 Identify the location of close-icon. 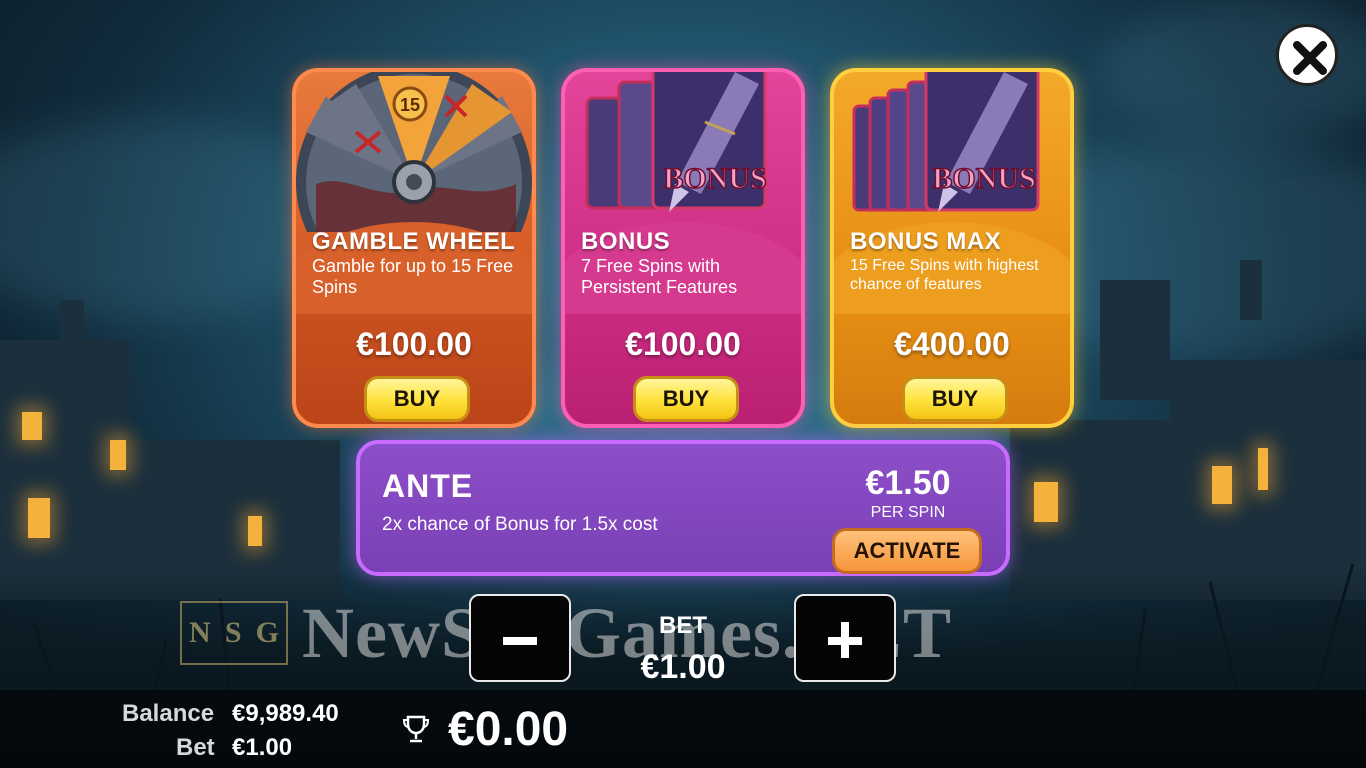
(1310, 58).